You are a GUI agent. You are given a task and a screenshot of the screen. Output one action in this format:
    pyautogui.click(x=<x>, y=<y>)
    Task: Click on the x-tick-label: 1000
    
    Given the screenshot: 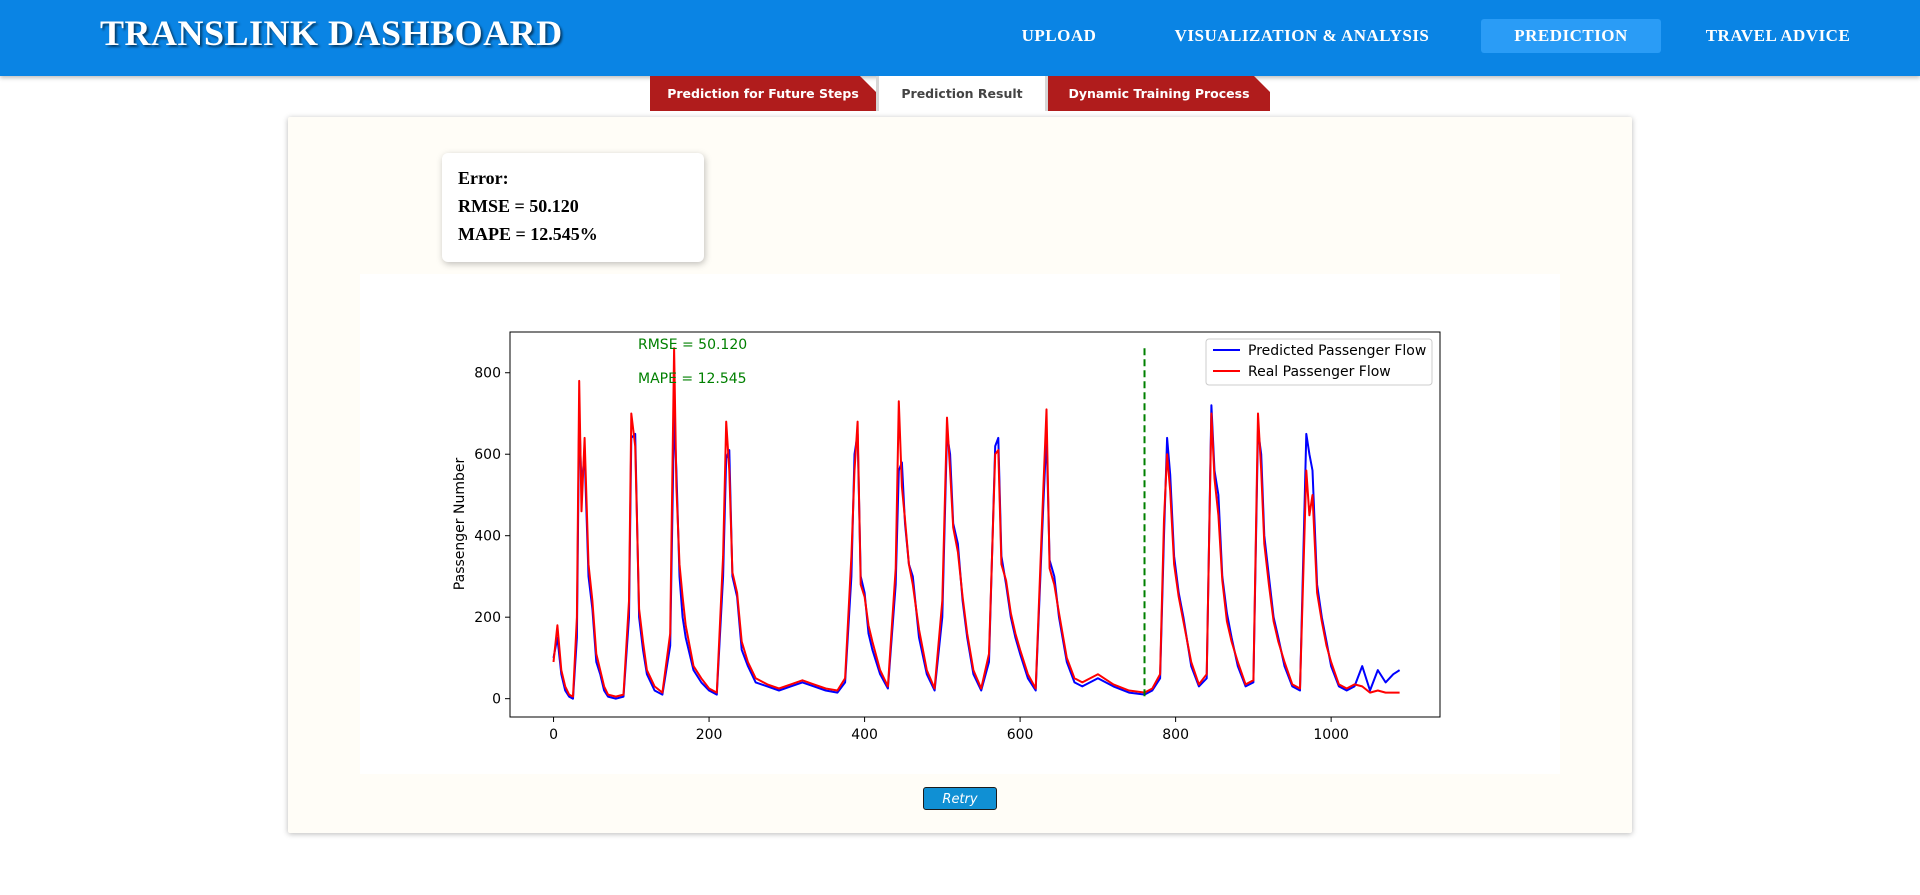 What is the action you would take?
    pyautogui.click(x=1331, y=735)
    